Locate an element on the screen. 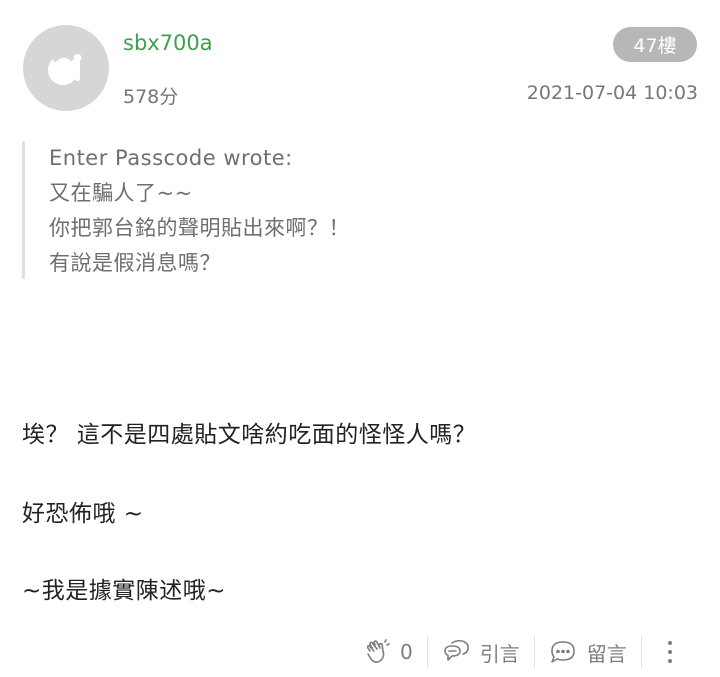  like-button: 0 is located at coordinates (388, 652).